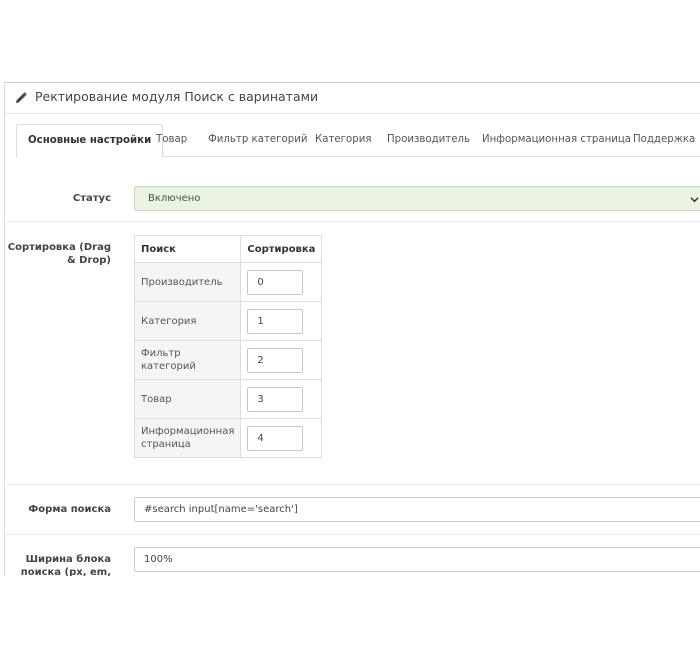 Image resolution: width=700 pixels, height=650 pixels. Describe the element at coordinates (21, 97) in the screenshot. I see `pencil-icon` at that location.